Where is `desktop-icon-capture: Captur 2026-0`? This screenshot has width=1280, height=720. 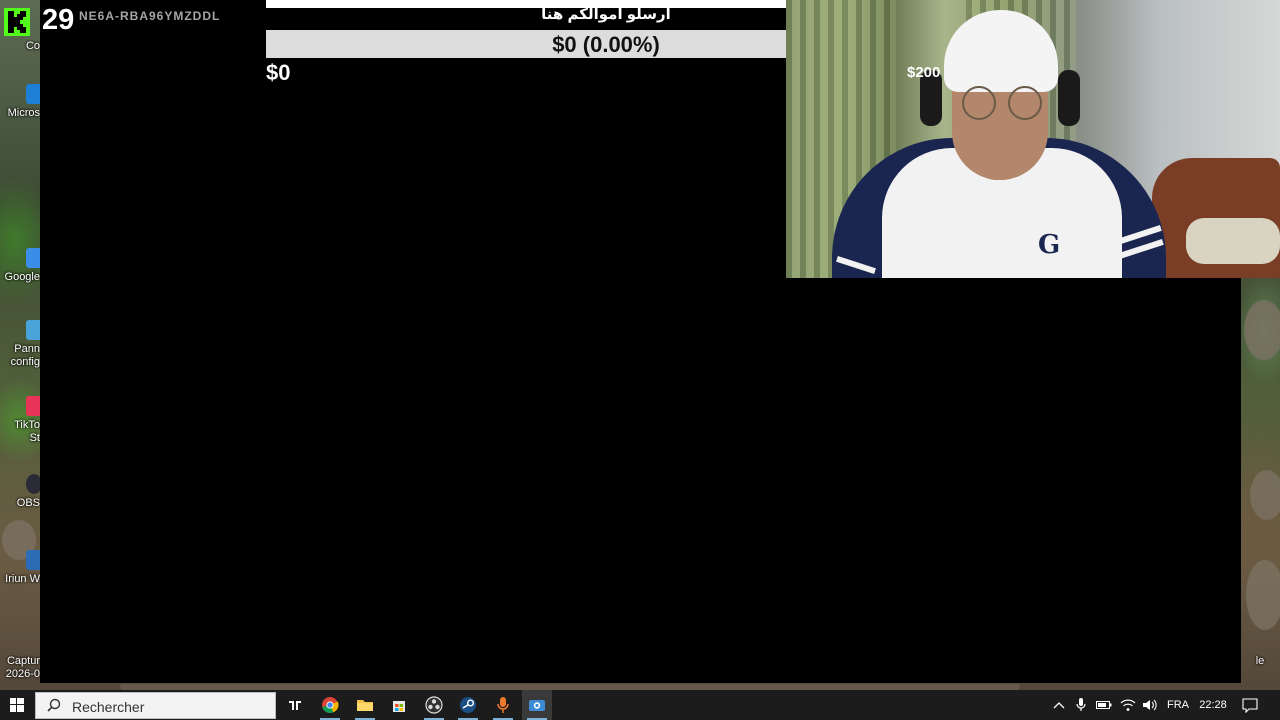
desktop-icon-capture: Captur 2026-0 is located at coordinates (20, 668).